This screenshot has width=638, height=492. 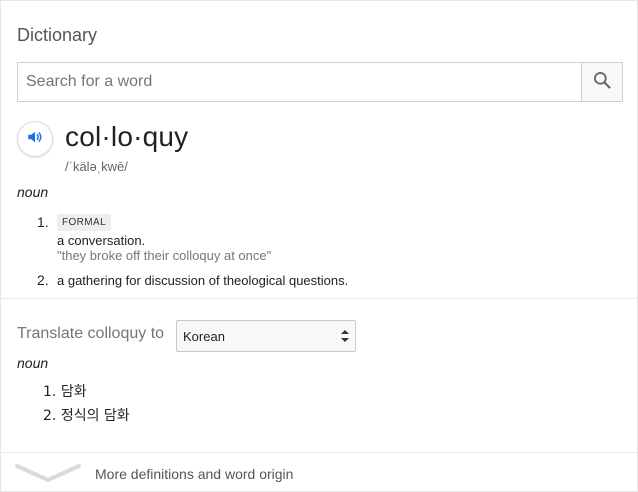 What do you see at coordinates (204, 336) in the screenshot?
I see `language-select-value: Korean` at bounding box center [204, 336].